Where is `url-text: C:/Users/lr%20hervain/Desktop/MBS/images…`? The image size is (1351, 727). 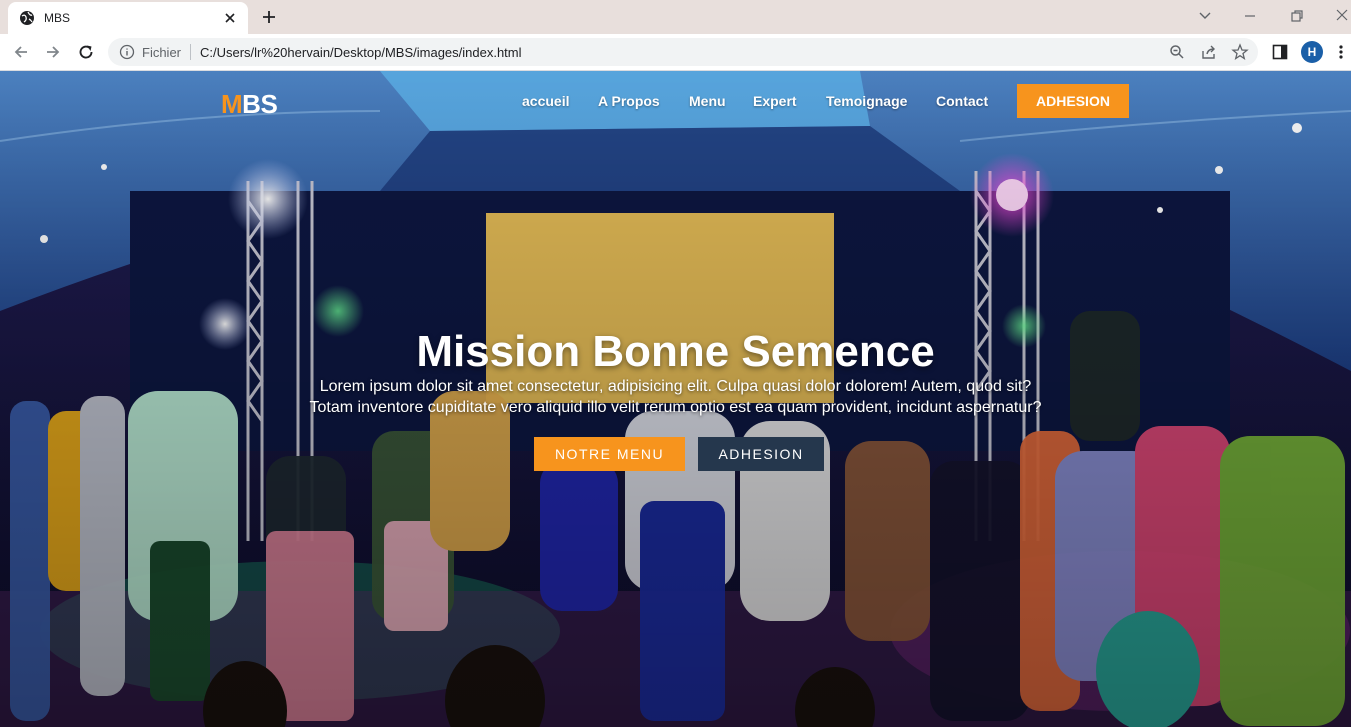 url-text: C:/Users/lr%20hervain/Desktop/MBS/images… is located at coordinates (361, 52).